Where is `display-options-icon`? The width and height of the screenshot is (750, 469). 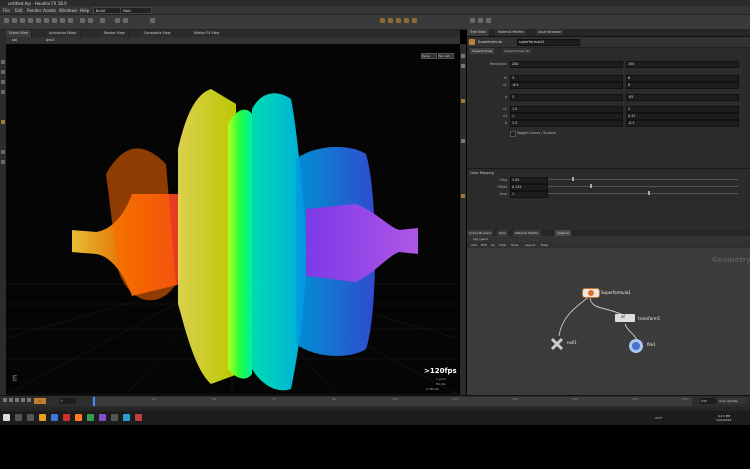 display-options-icon is located at coordinates (463, 56).